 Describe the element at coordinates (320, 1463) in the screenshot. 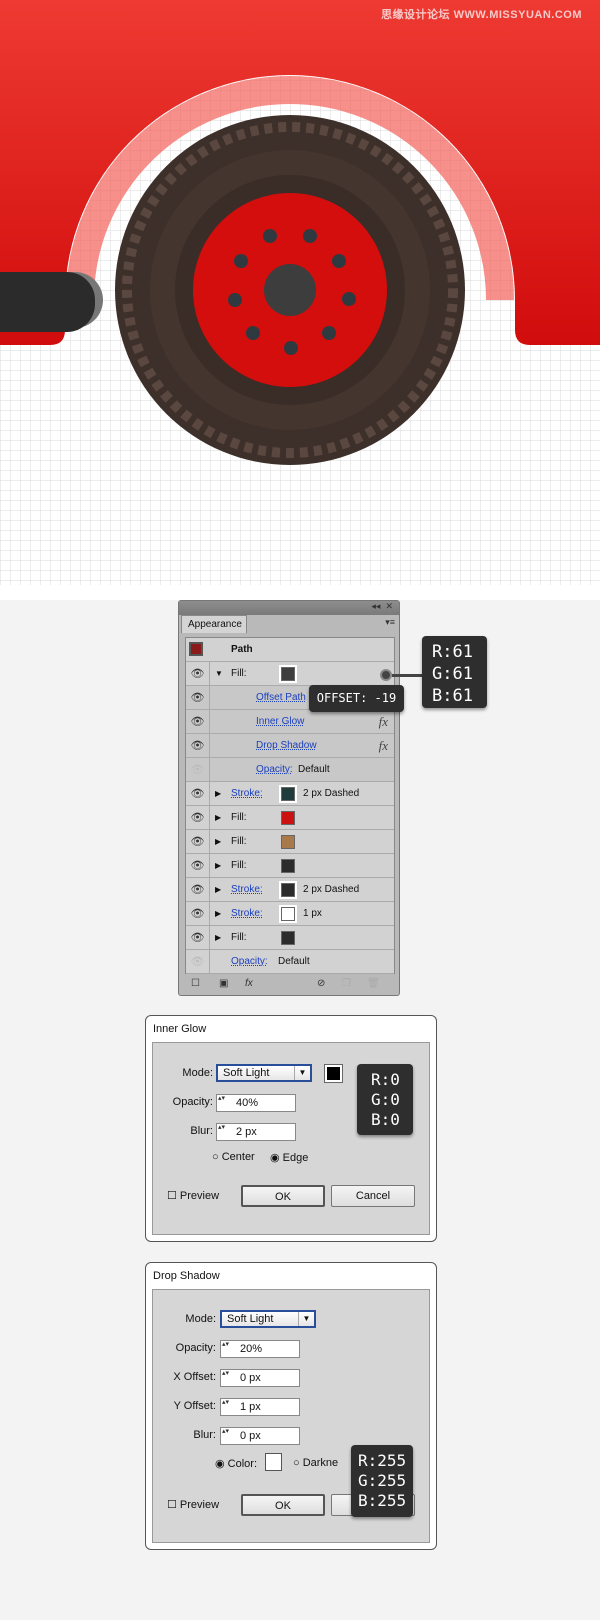

I see `darkness-label: Darkne` at that location.